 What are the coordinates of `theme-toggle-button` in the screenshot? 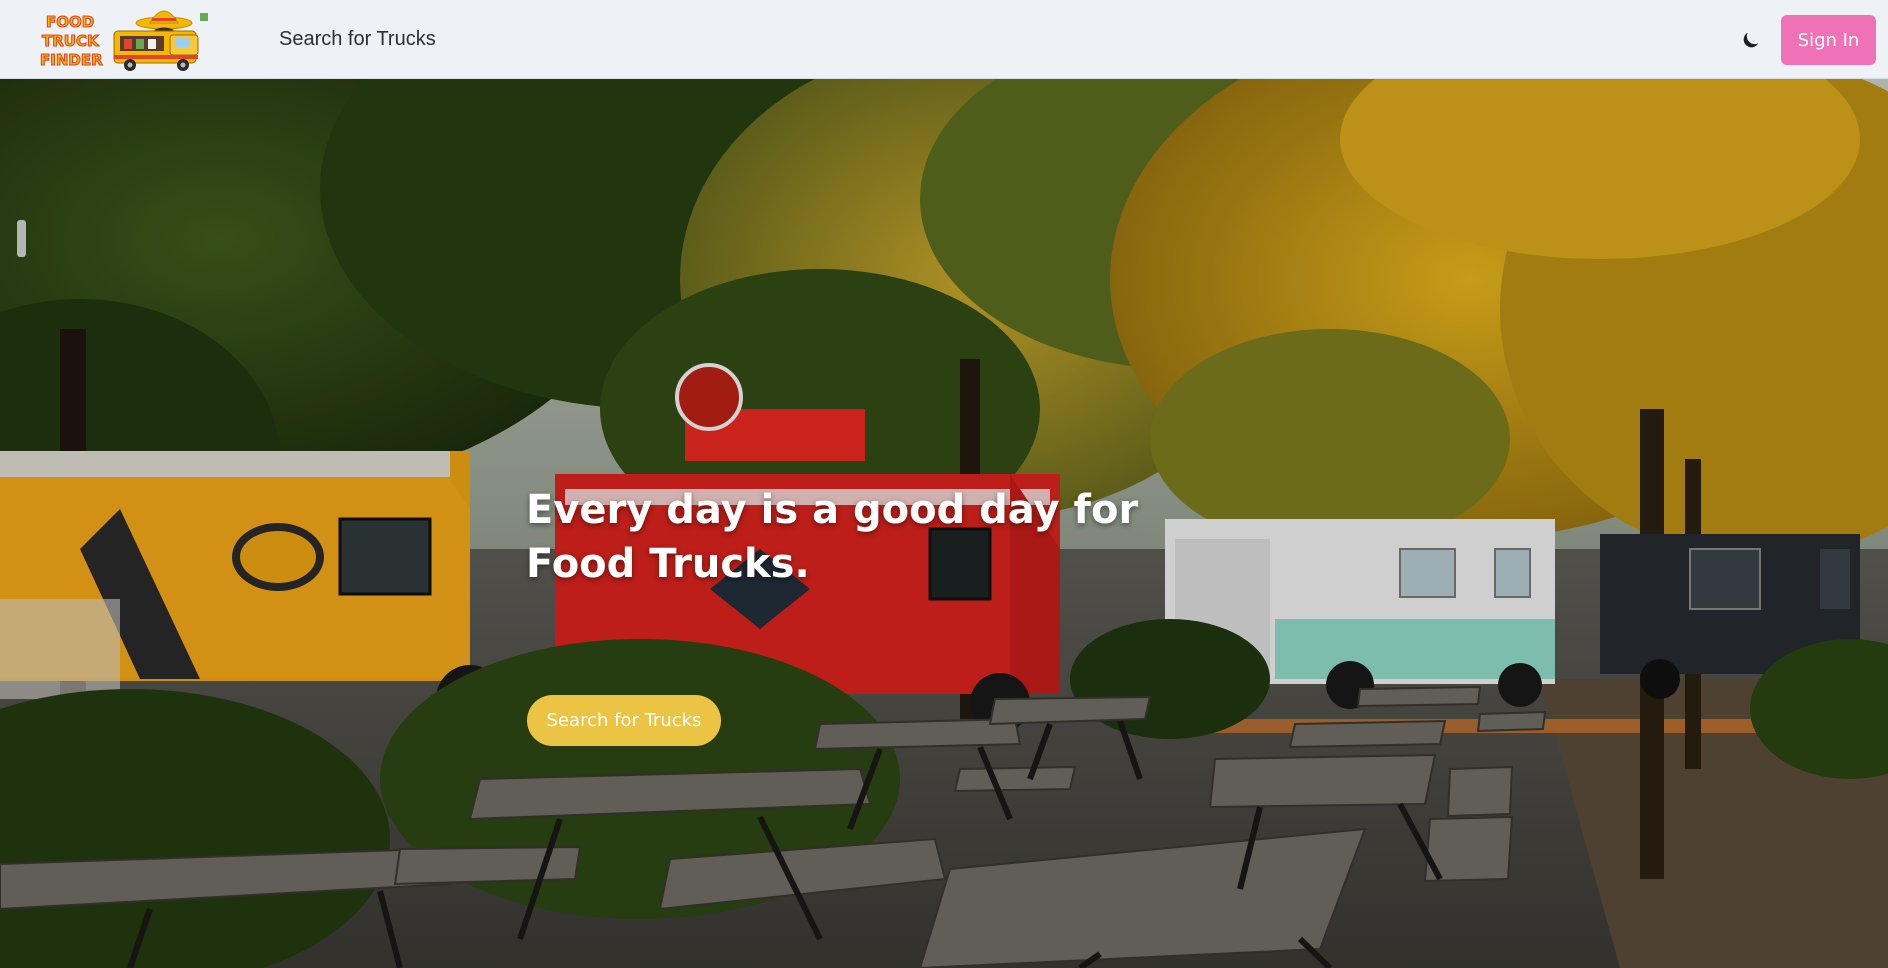 It's located at (1751, 40).